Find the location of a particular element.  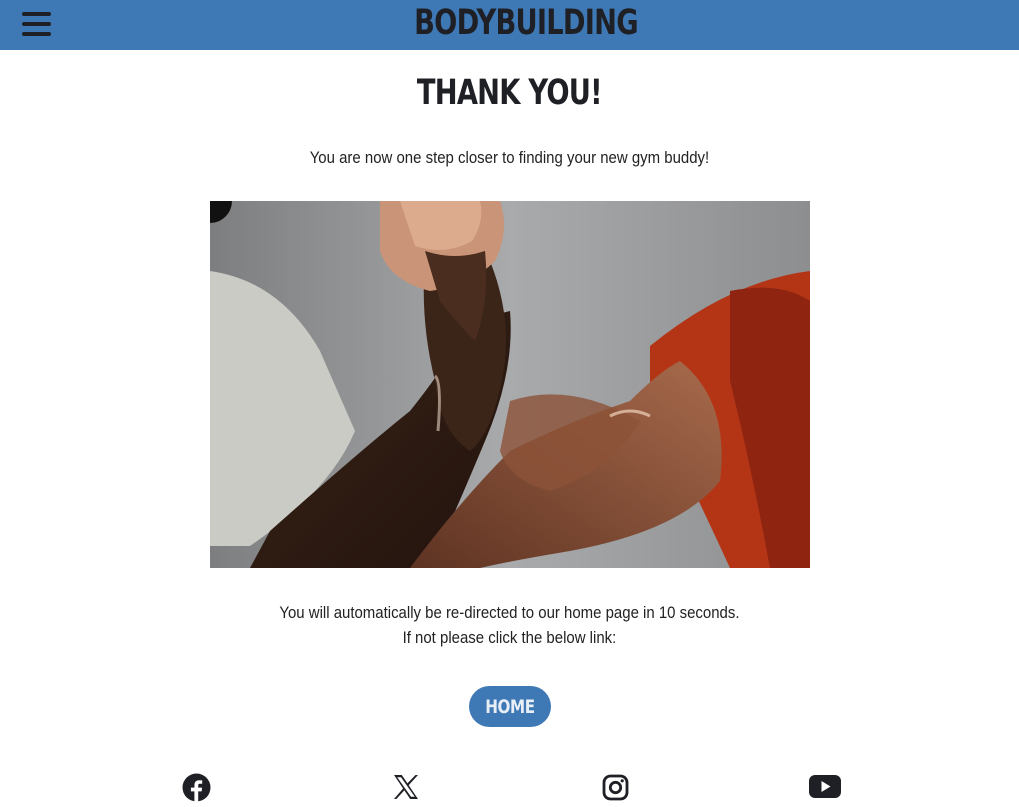

home-button-label: HOME is located at coordinates (510, 706).